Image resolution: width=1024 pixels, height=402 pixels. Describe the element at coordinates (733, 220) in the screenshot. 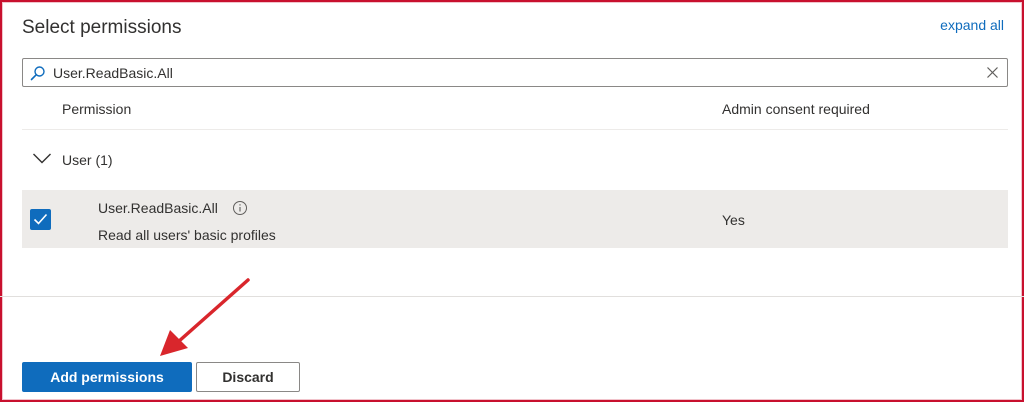

I see `admin-consent-value: Yes` at that location.